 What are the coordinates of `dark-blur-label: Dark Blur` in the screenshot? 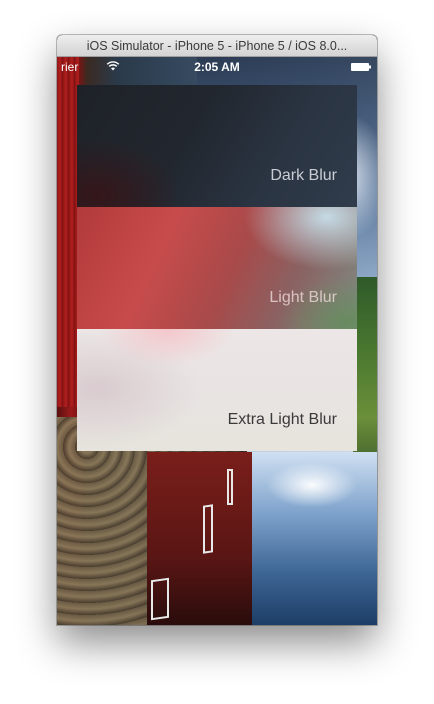 It's located at (303, 175).